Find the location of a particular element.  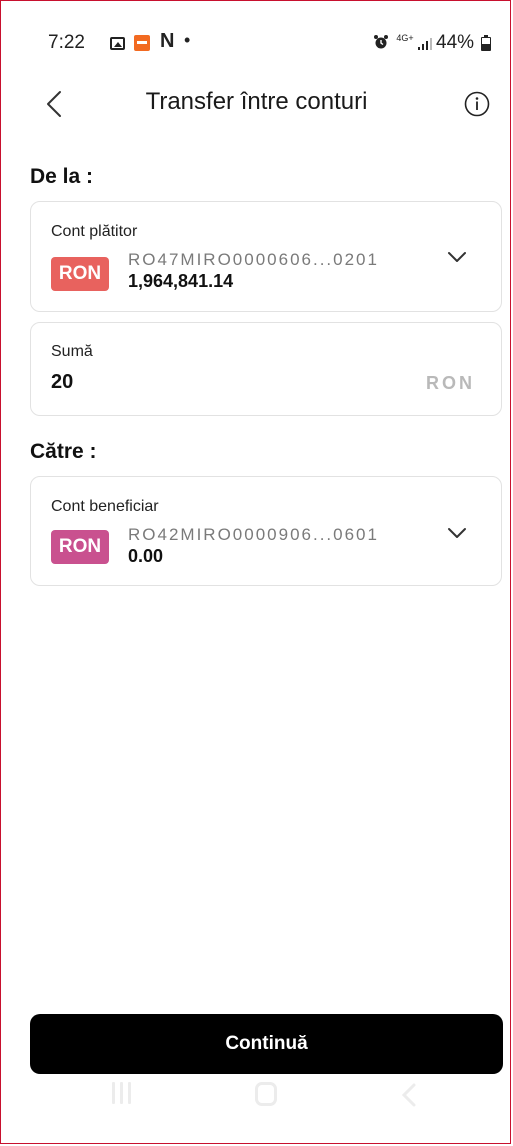

payer-account-label: Cont plătitor is located at coordinates (94, 231).